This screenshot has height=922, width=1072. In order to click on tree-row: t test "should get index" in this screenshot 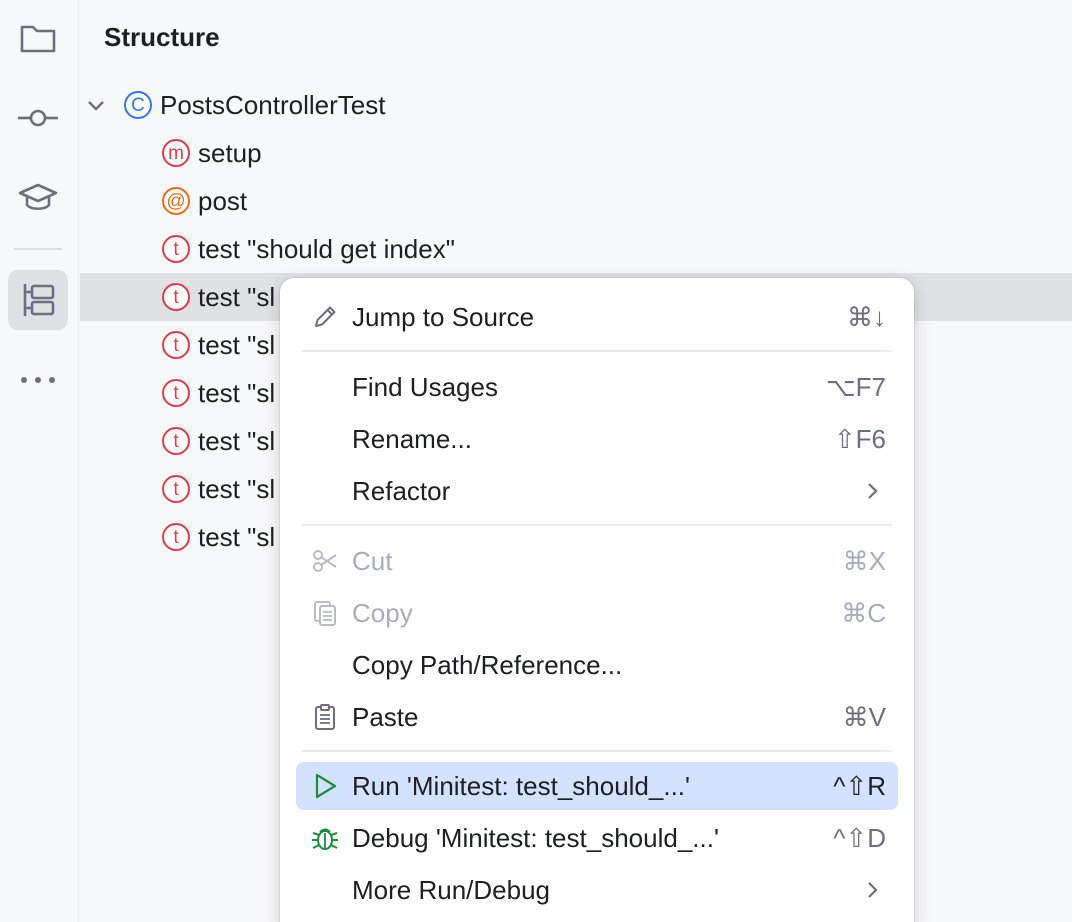, I will do `click(576, 249)`.